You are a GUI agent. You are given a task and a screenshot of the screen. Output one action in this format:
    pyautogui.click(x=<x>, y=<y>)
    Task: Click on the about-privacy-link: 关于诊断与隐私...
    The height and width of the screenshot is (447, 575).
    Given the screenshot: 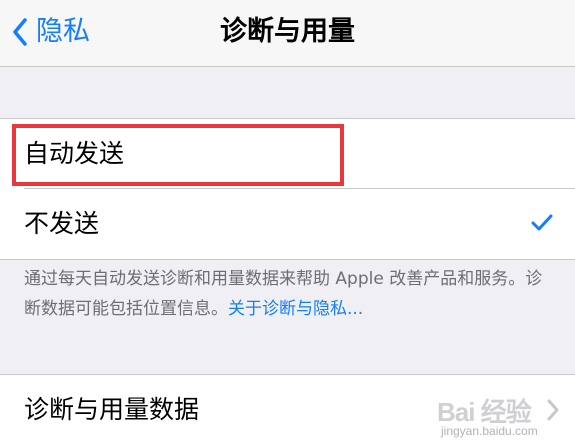 What is the action you would take?
    pyautogui.click(x=295, y=309)
    